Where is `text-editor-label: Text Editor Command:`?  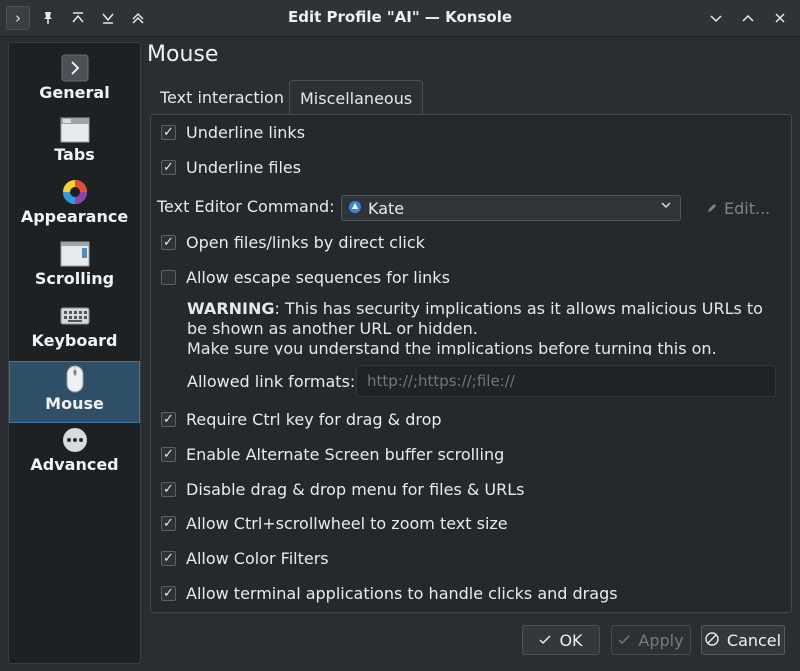
text-editor-label: Text Editor Command: is located at coordinates (246, 206).